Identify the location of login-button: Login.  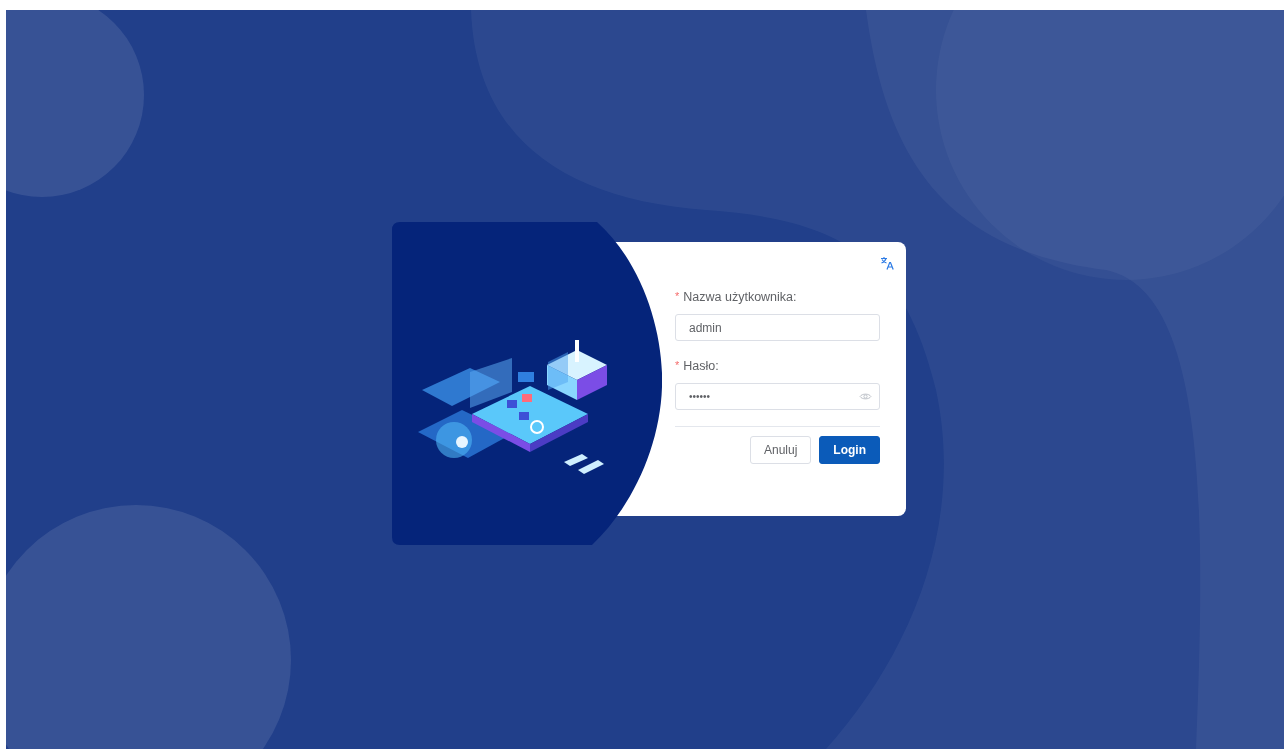
(849, 450).